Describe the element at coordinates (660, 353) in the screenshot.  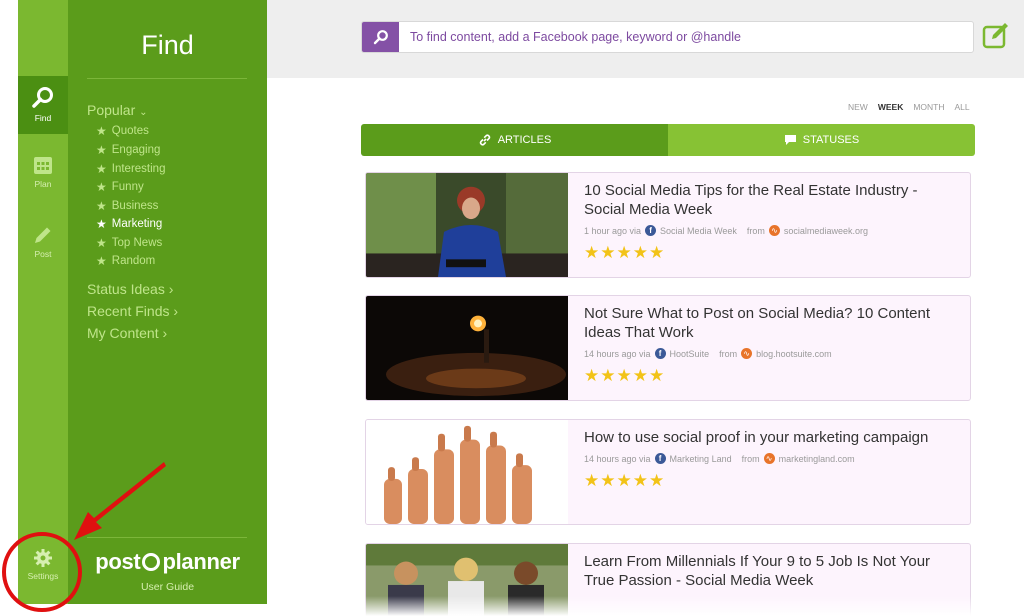
I see `facebook-icon: f` at that location.